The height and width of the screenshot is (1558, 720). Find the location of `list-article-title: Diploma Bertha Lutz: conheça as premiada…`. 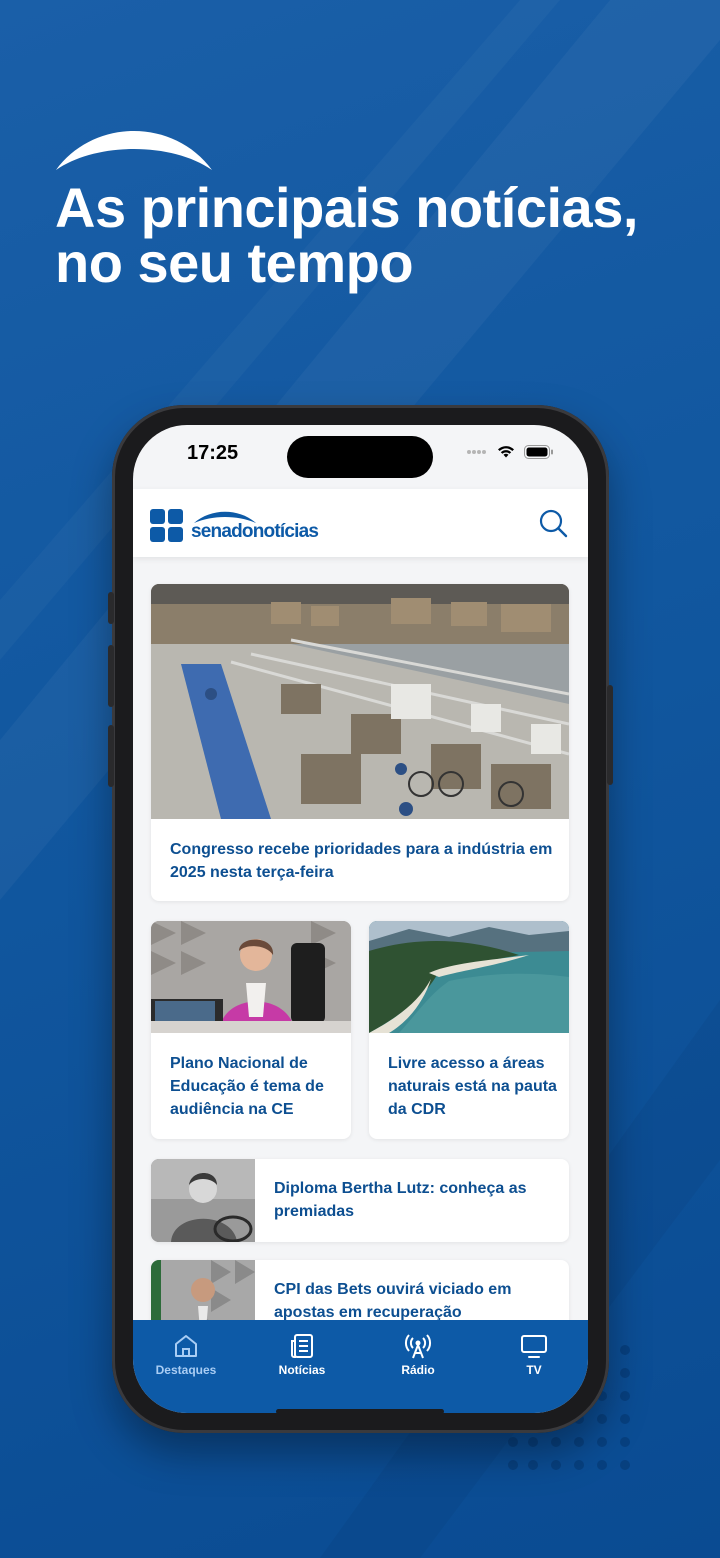

list-article-title: Diploma Bertha Lutz: conheça as premiada… is located at coordinates (400, 1200).